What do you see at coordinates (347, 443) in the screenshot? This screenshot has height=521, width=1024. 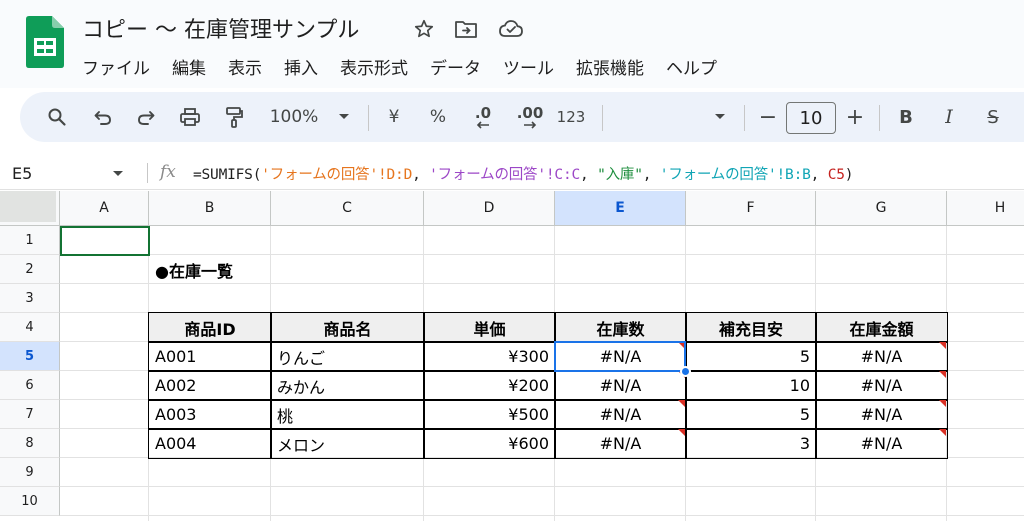 I see `cell-c8: メロン` at bounding box center [347, 443].